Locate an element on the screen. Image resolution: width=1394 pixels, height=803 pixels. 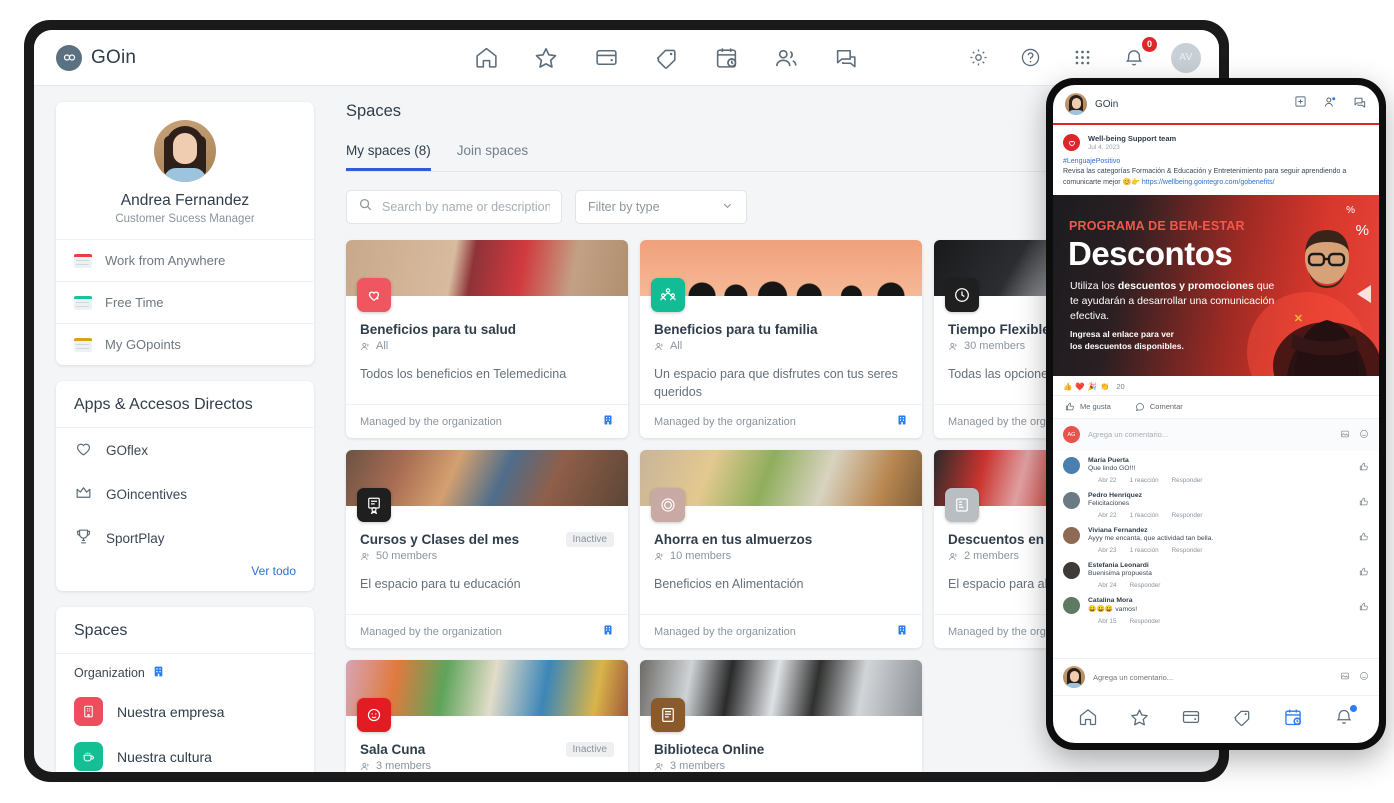
bottom-comment-actions is located at coordinates (1354, 677).